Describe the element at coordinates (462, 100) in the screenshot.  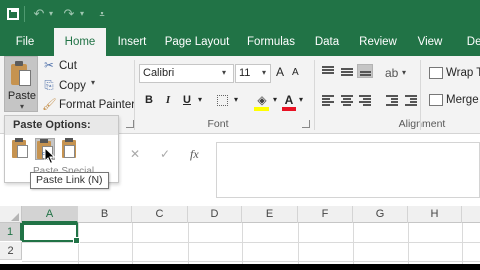
I see `merge-label: Merge` at that location.